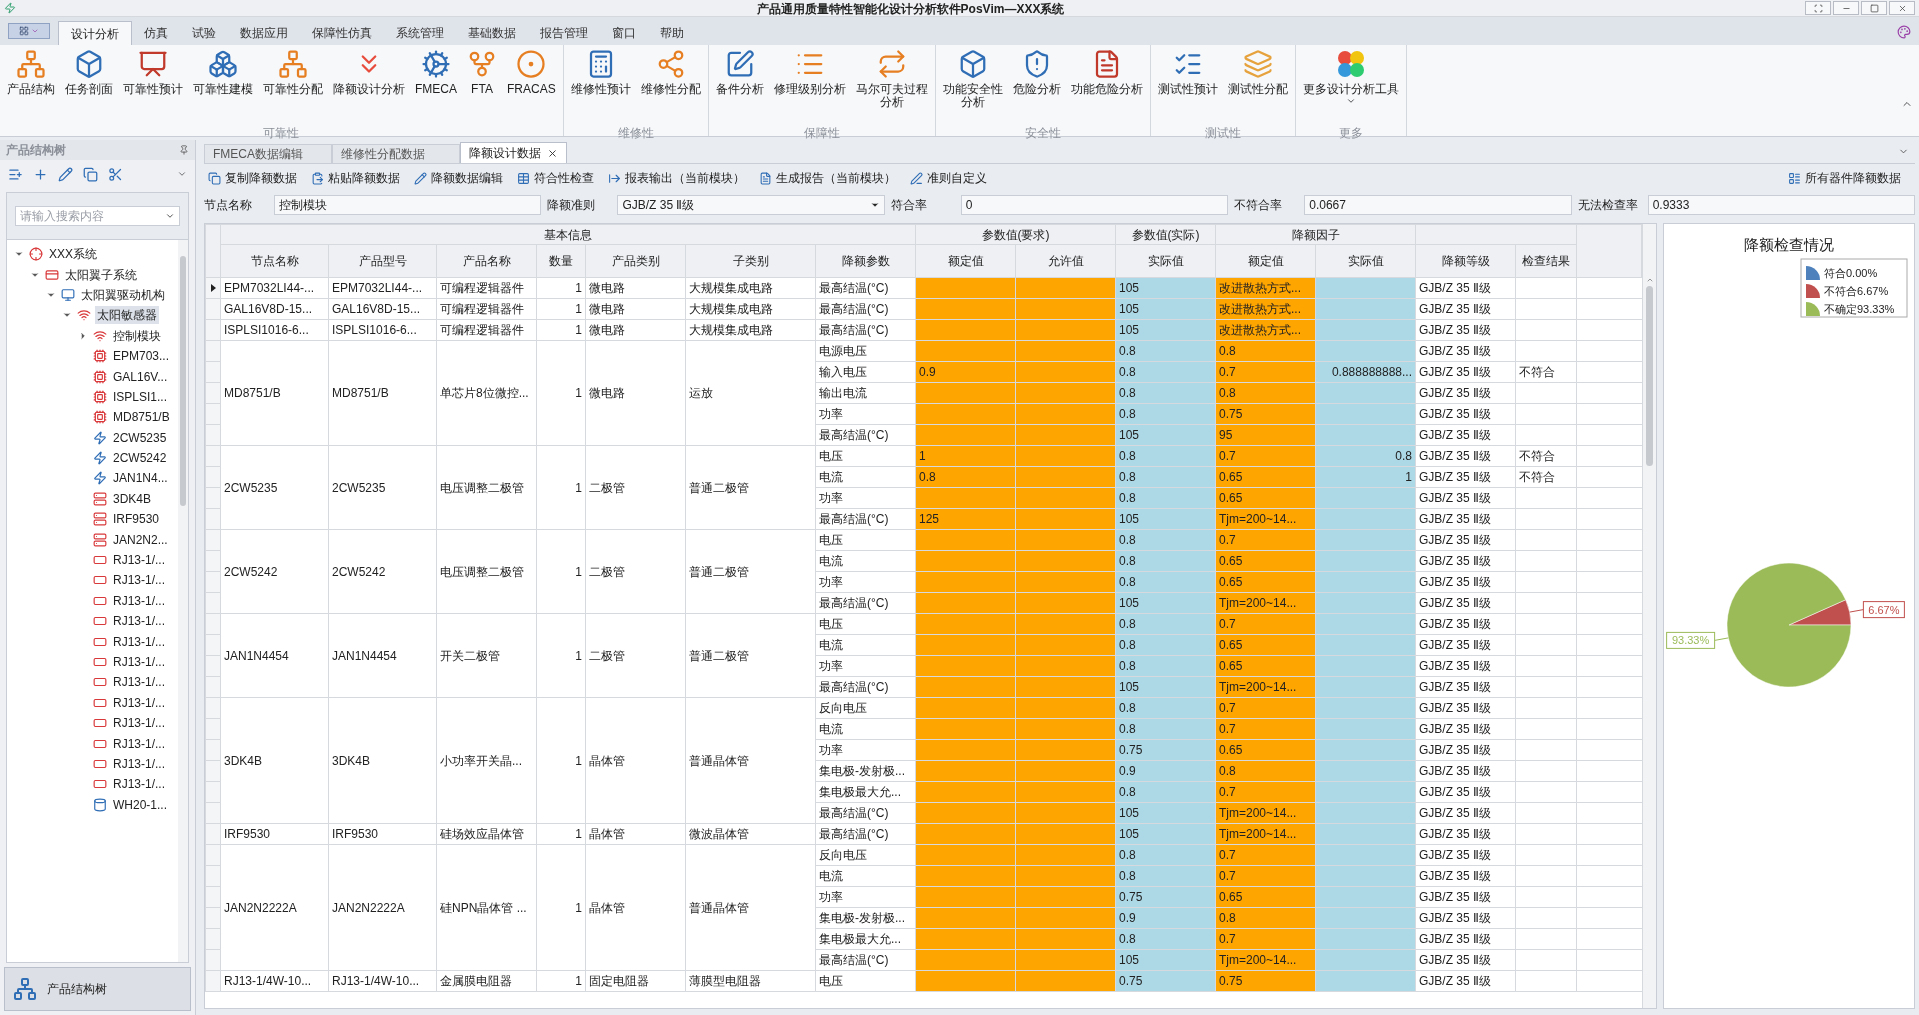  Describe the element at coordinates (561, 261) in the screenshot. I see `column-header: 数量` at that location.